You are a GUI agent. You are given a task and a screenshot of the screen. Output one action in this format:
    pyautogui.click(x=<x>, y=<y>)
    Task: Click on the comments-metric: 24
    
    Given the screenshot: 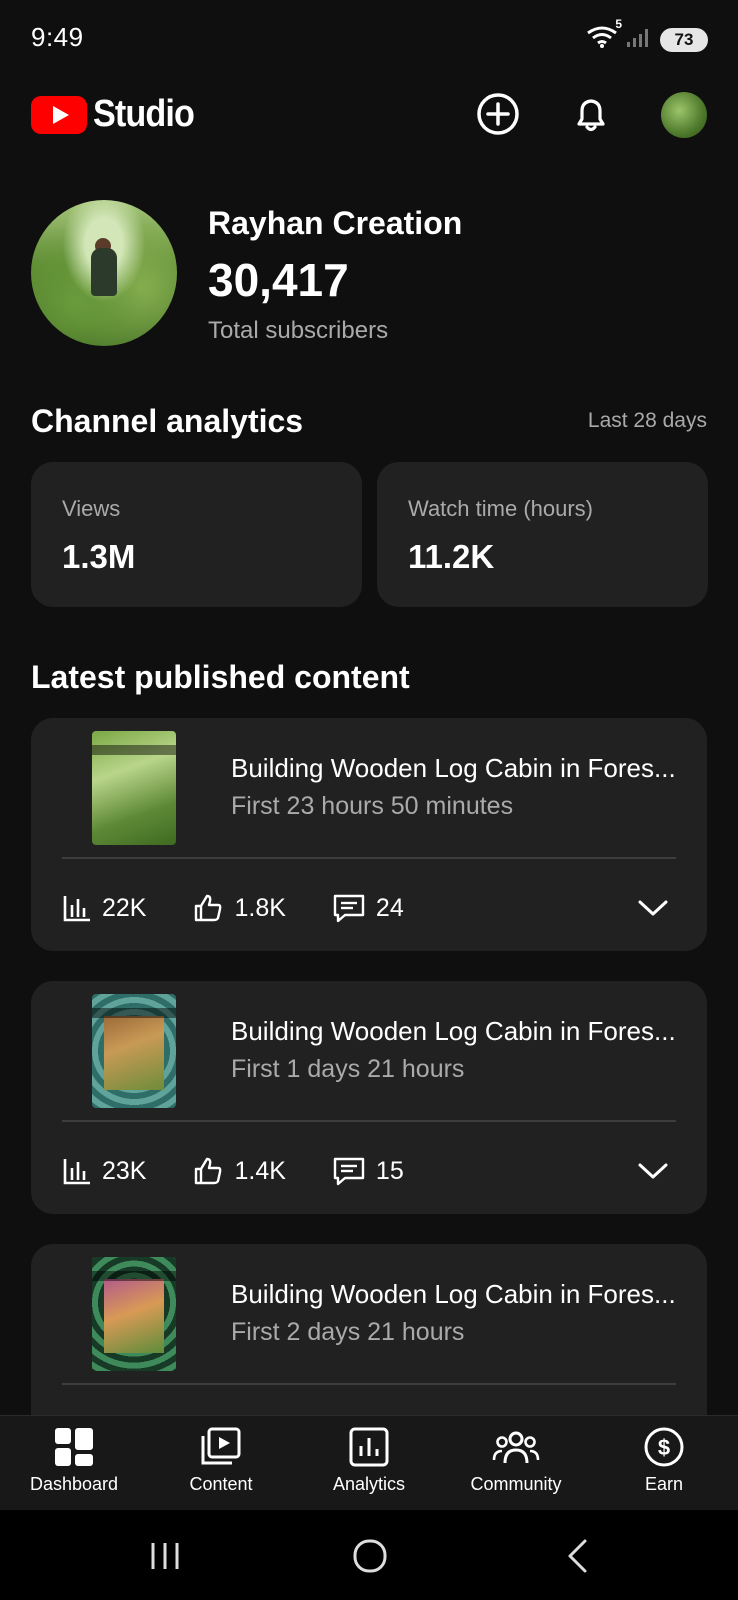 What is the action you would take?
    pyautogui.click(x=368, y=908)
    